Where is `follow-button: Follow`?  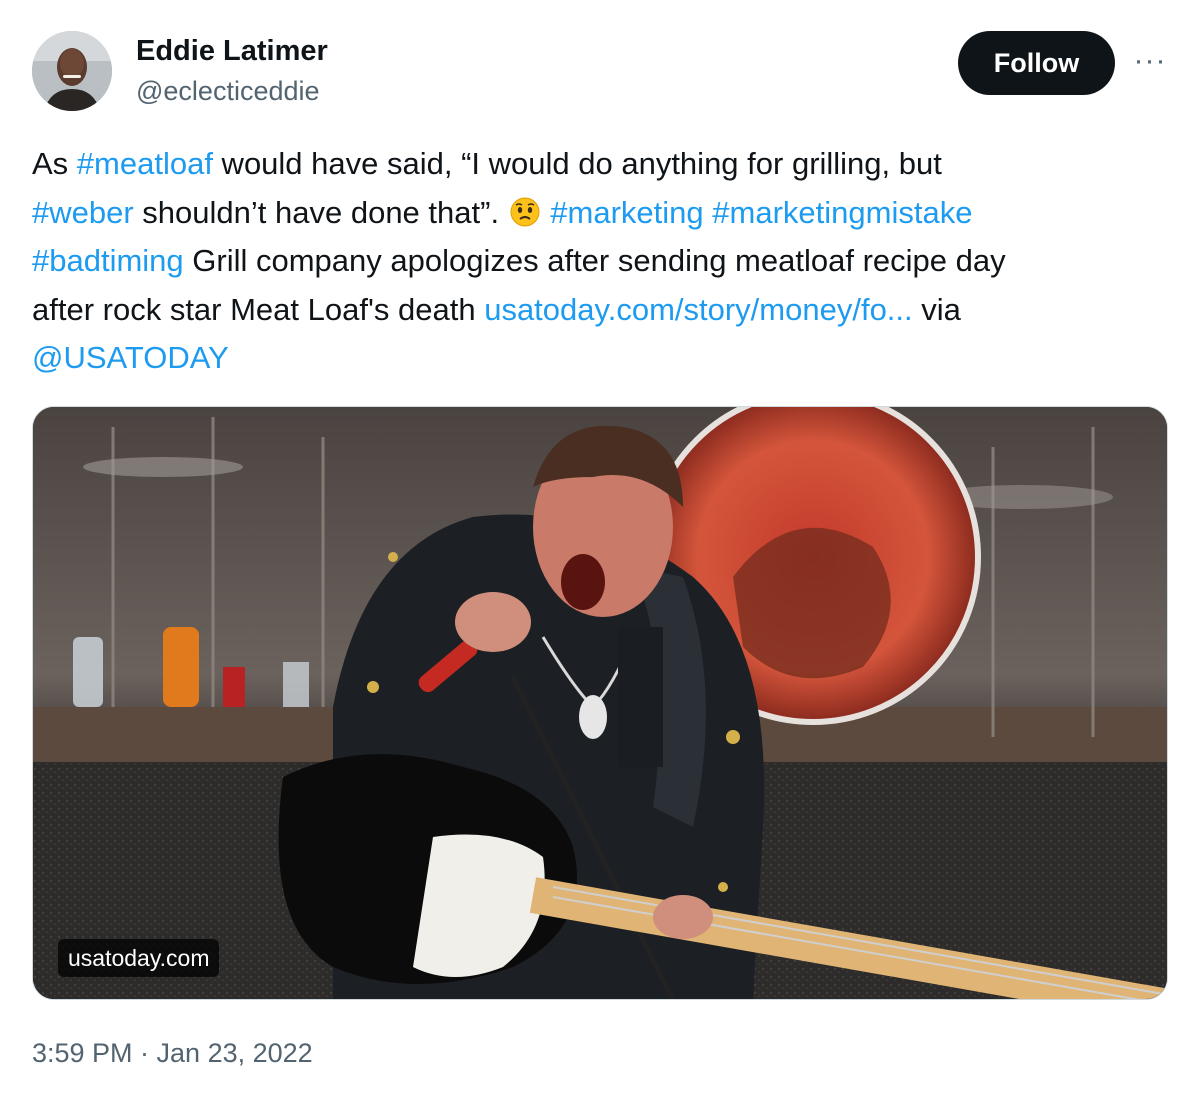
follow-button: Follow is located at coordinates (1036, 63).